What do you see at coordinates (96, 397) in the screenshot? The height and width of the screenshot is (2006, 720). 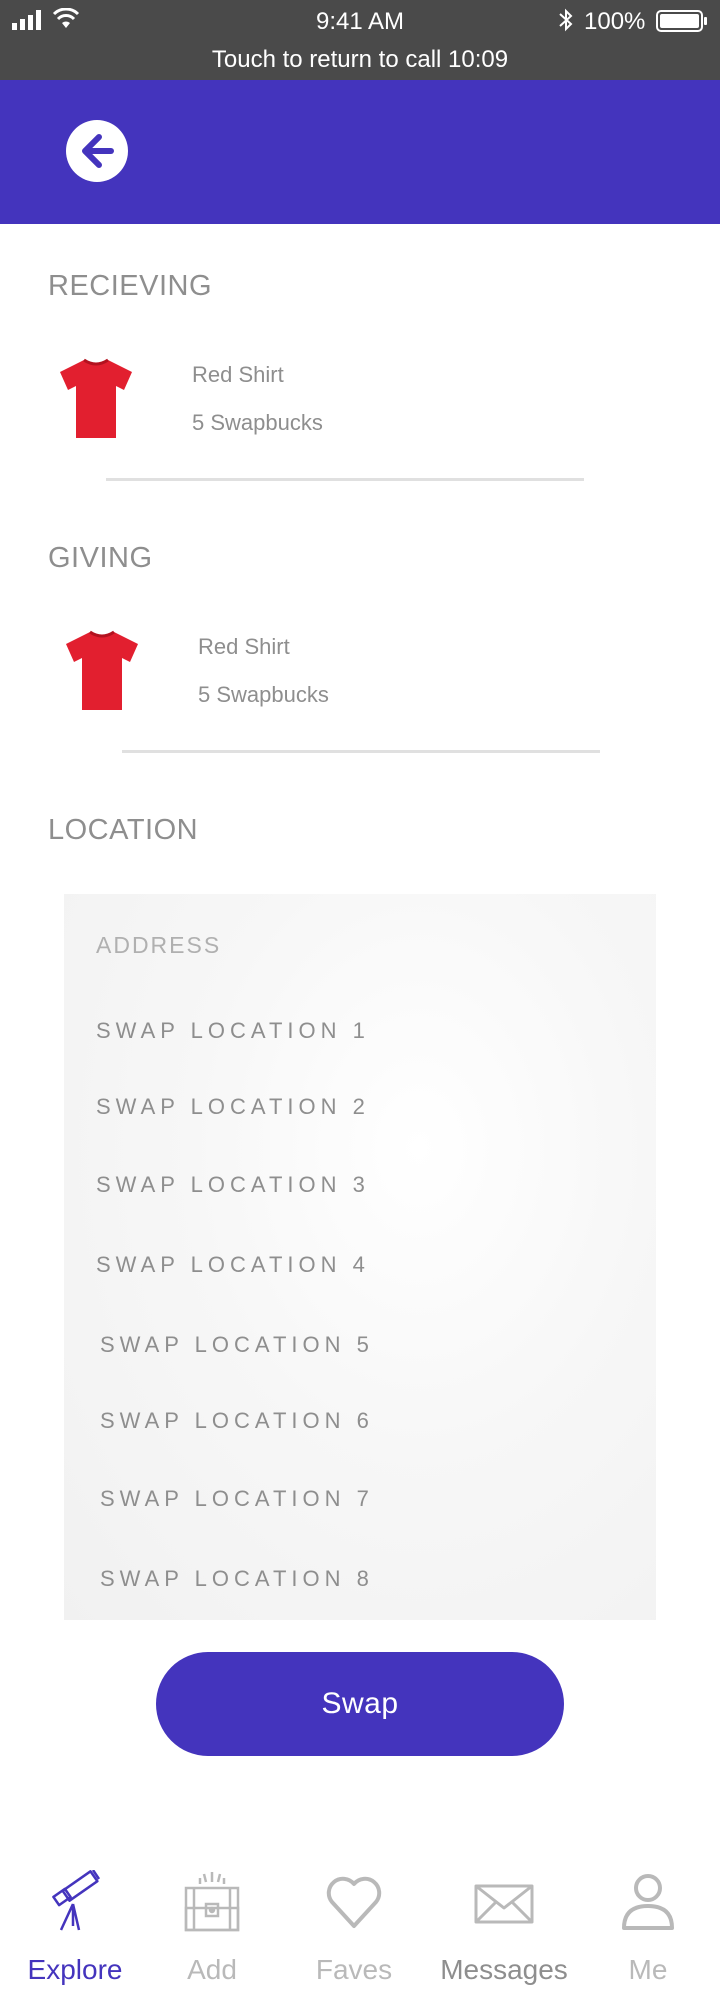 I see `receiving-item-image` at bounding box center [96, 397].